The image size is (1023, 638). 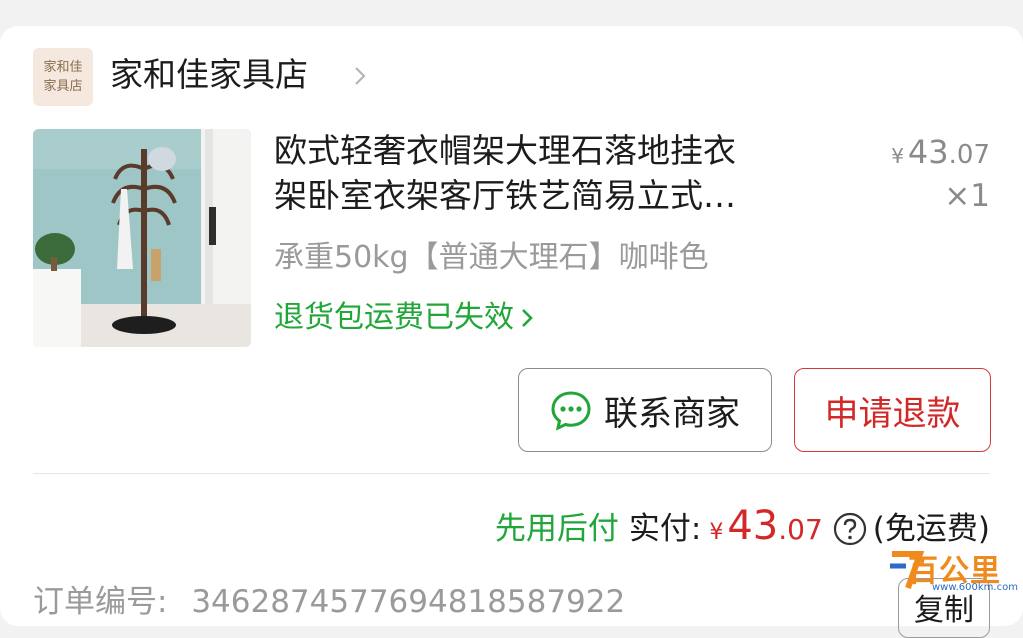 What do you see at coordinates (63, 77) in the screenshot?
I see `store-logo: 家和佳 家具店` at bounding box center [63, 77].